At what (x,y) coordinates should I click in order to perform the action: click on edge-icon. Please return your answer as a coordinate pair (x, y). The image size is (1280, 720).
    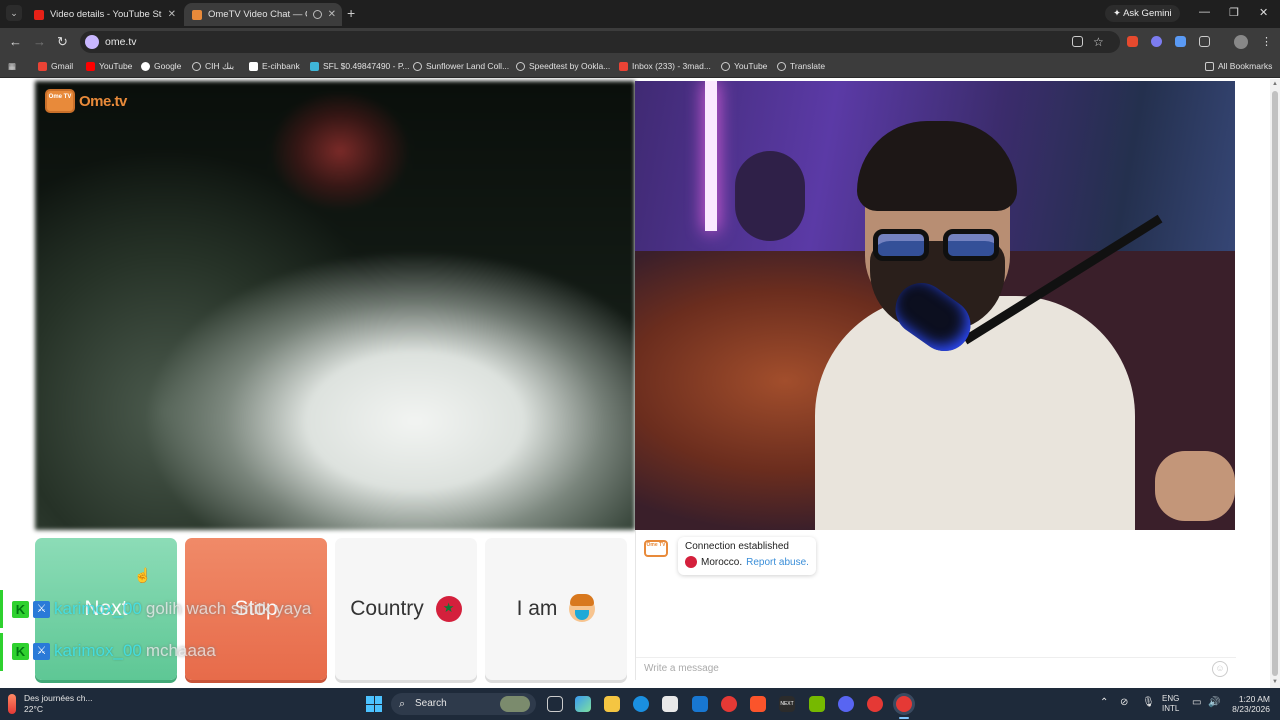
    Looking at the image, I should click on (641, 704).